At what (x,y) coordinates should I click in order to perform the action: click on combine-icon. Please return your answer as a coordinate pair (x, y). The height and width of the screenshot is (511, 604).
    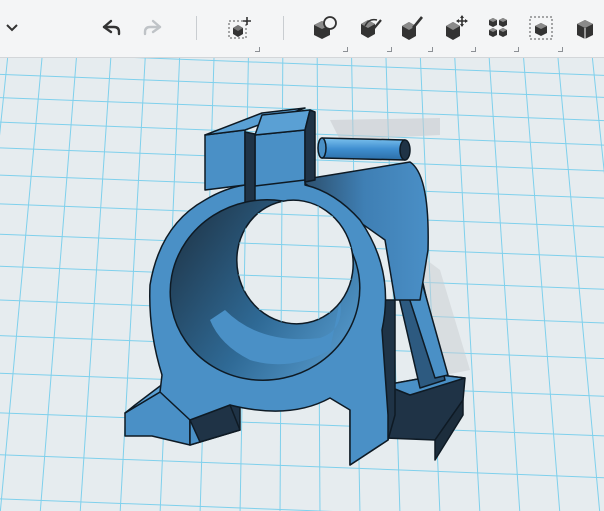
    Looking at the image, I should click on (587, 28).